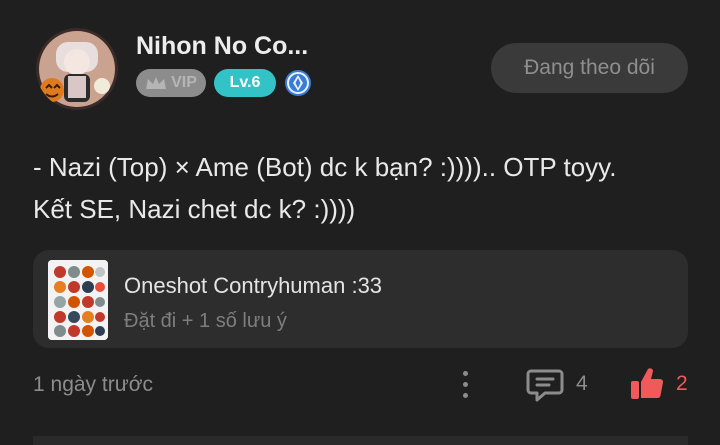 The height and width of the screenshot is (445, 720). Describe the element at coordinates (465, 384) in the screenshot. I see `more-options-button` at that location.